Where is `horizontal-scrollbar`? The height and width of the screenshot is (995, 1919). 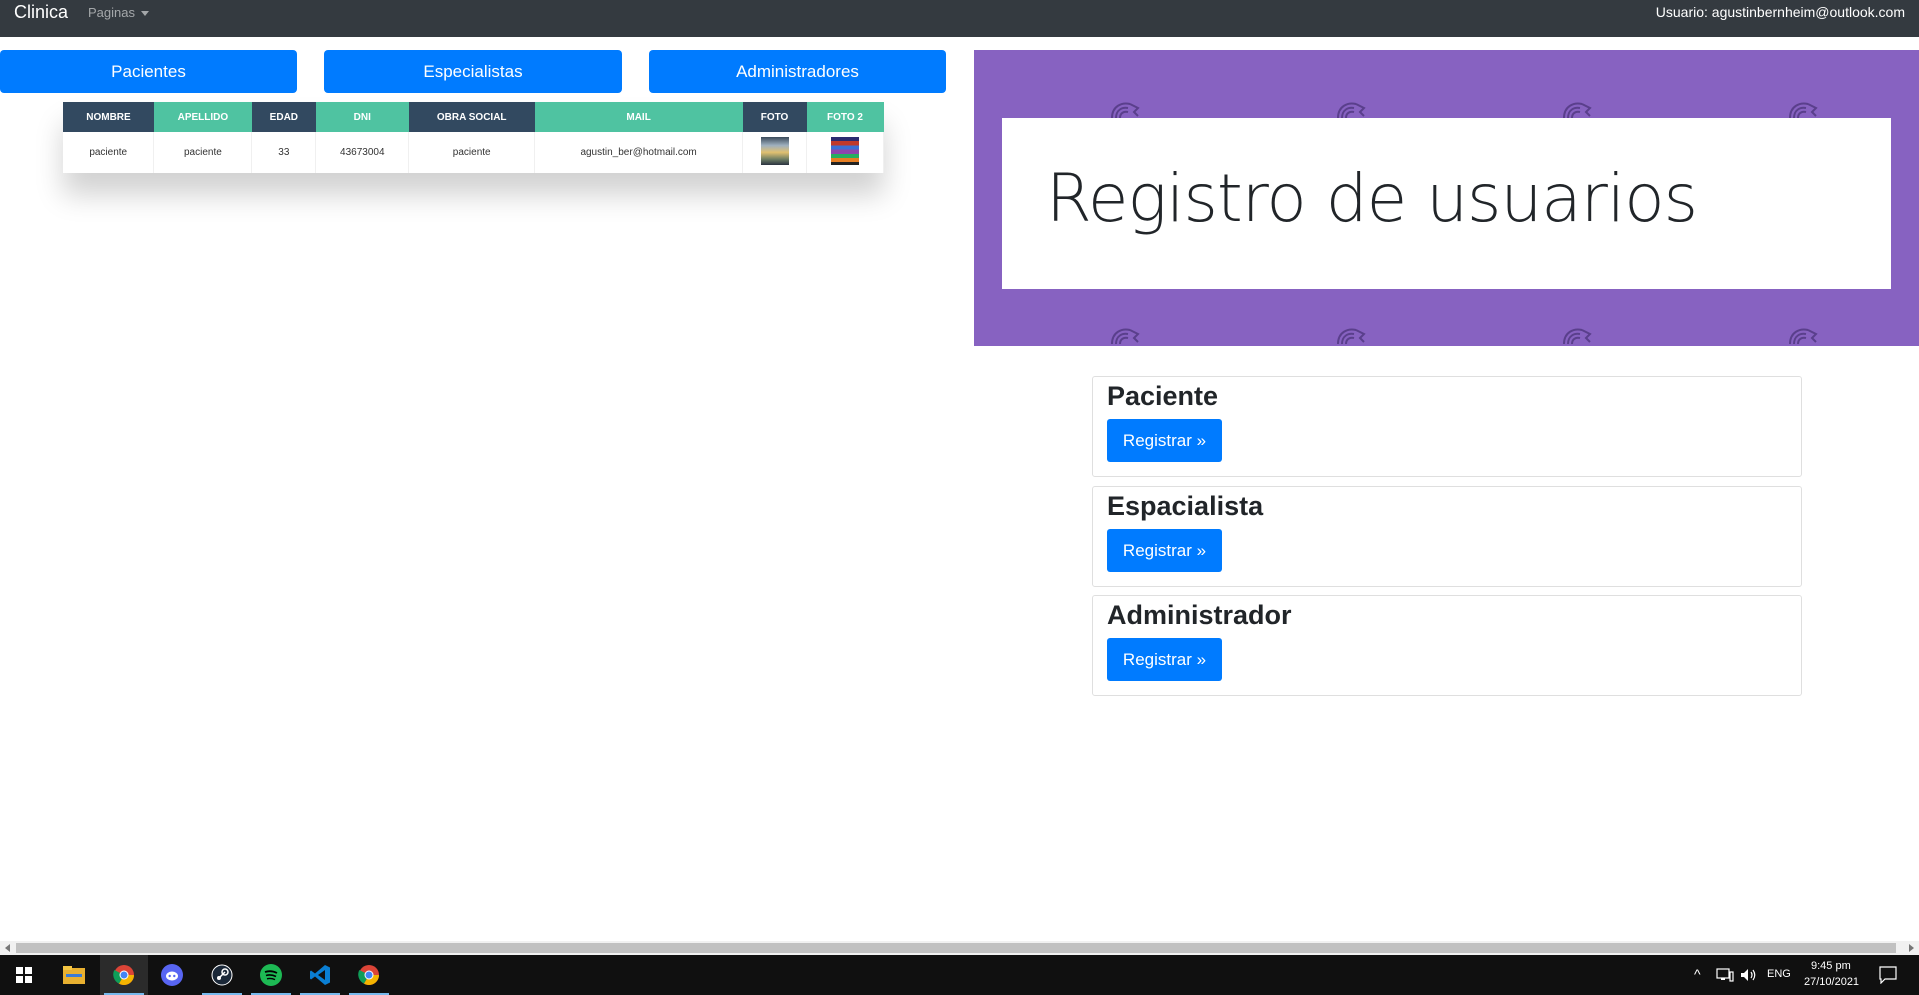
horizontal-scrollbar is located at coordinates (959, 948).